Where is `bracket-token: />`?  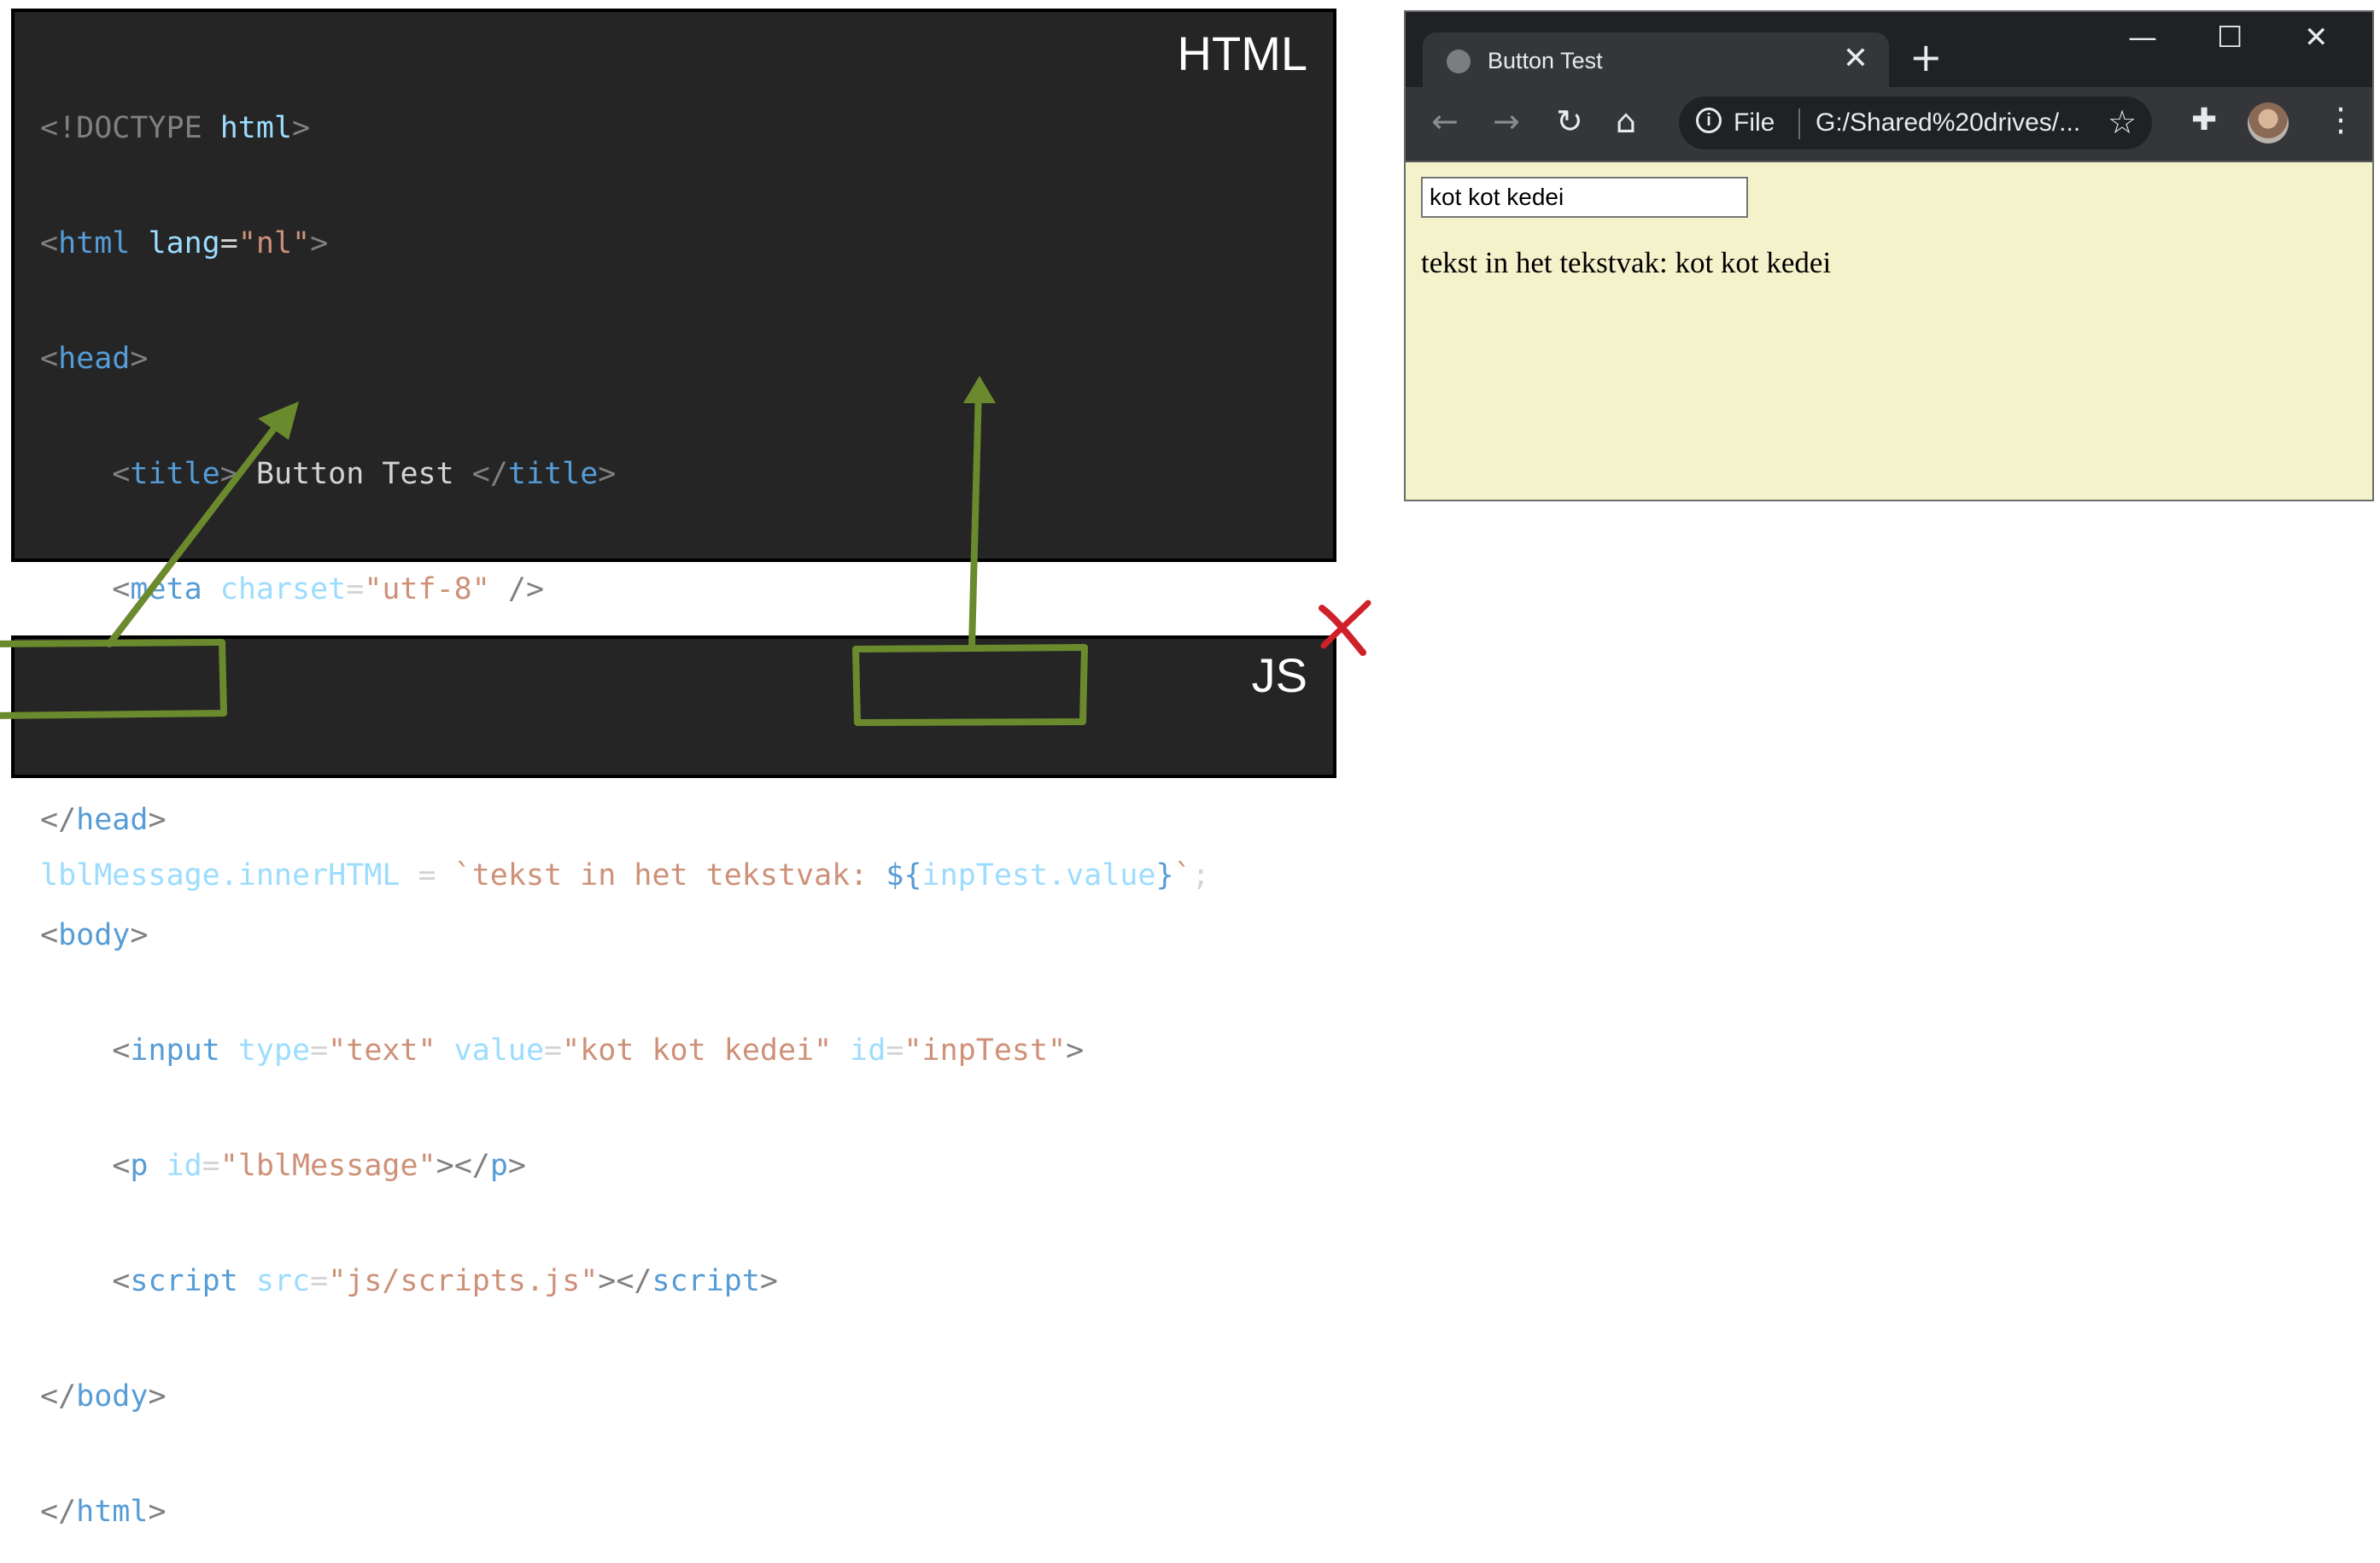 bracket-token: /> is located at coordinates (517, 589).